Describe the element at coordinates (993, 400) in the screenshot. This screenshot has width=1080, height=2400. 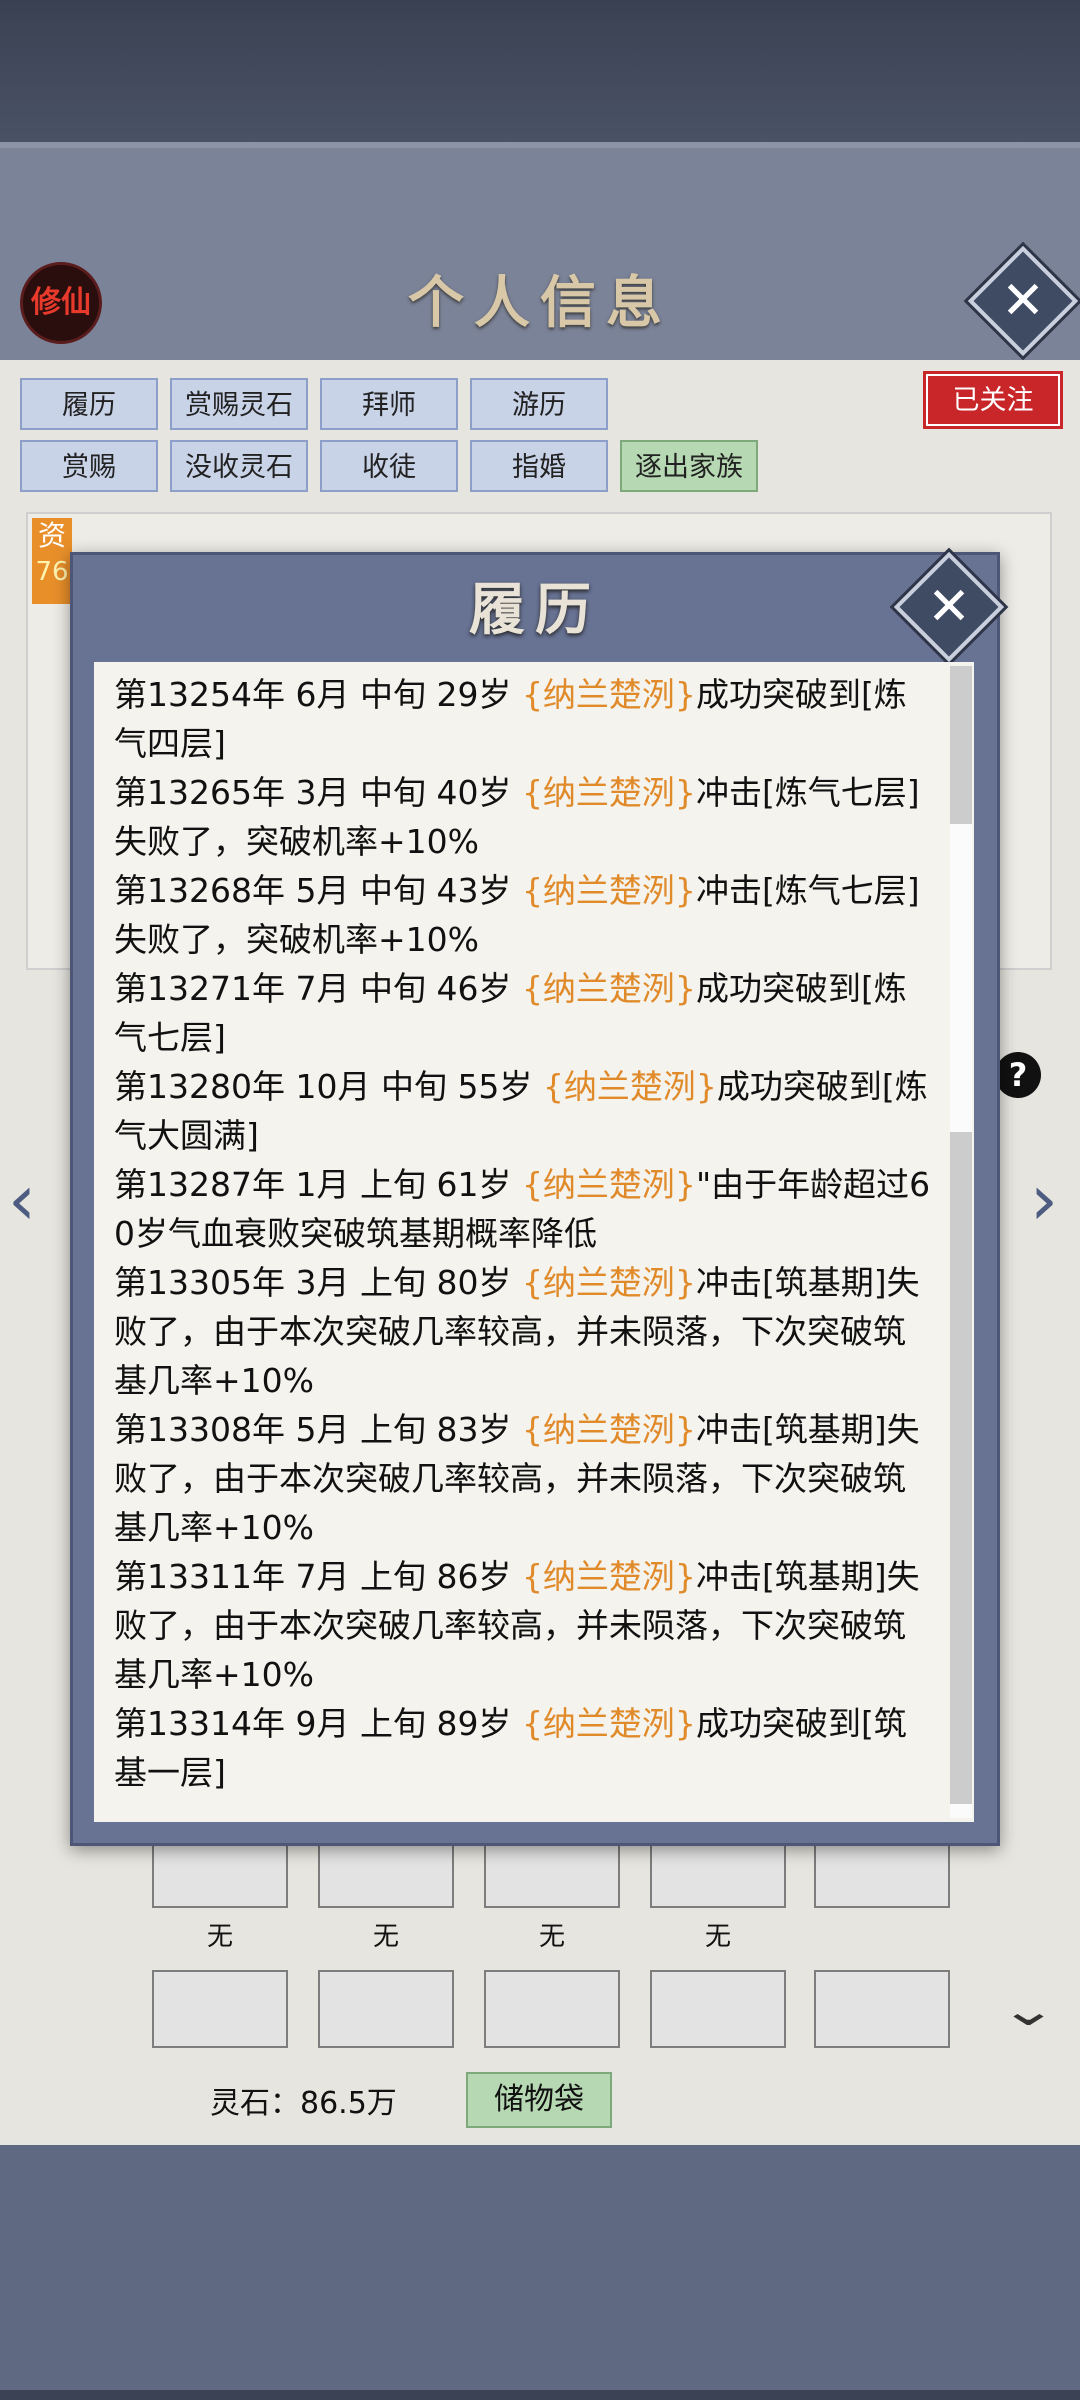
I see `followed-button: 已关注` at that location.